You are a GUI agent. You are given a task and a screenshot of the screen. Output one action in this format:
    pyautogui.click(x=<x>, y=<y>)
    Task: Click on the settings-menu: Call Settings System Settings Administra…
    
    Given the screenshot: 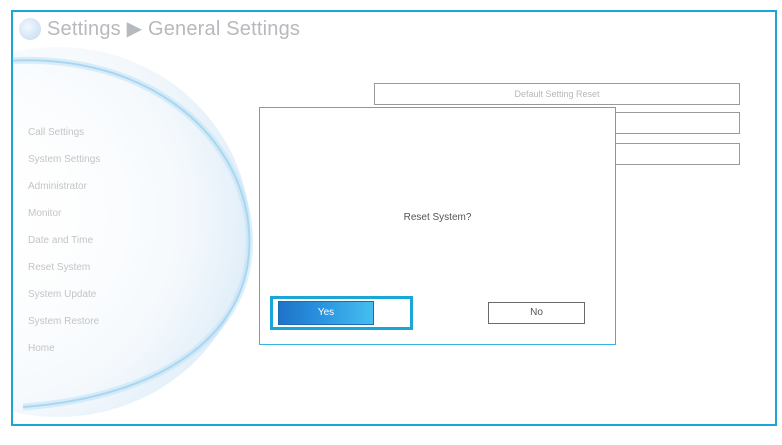 What is the action you would take?
    pyautogui.click(x=64, y=247)
    